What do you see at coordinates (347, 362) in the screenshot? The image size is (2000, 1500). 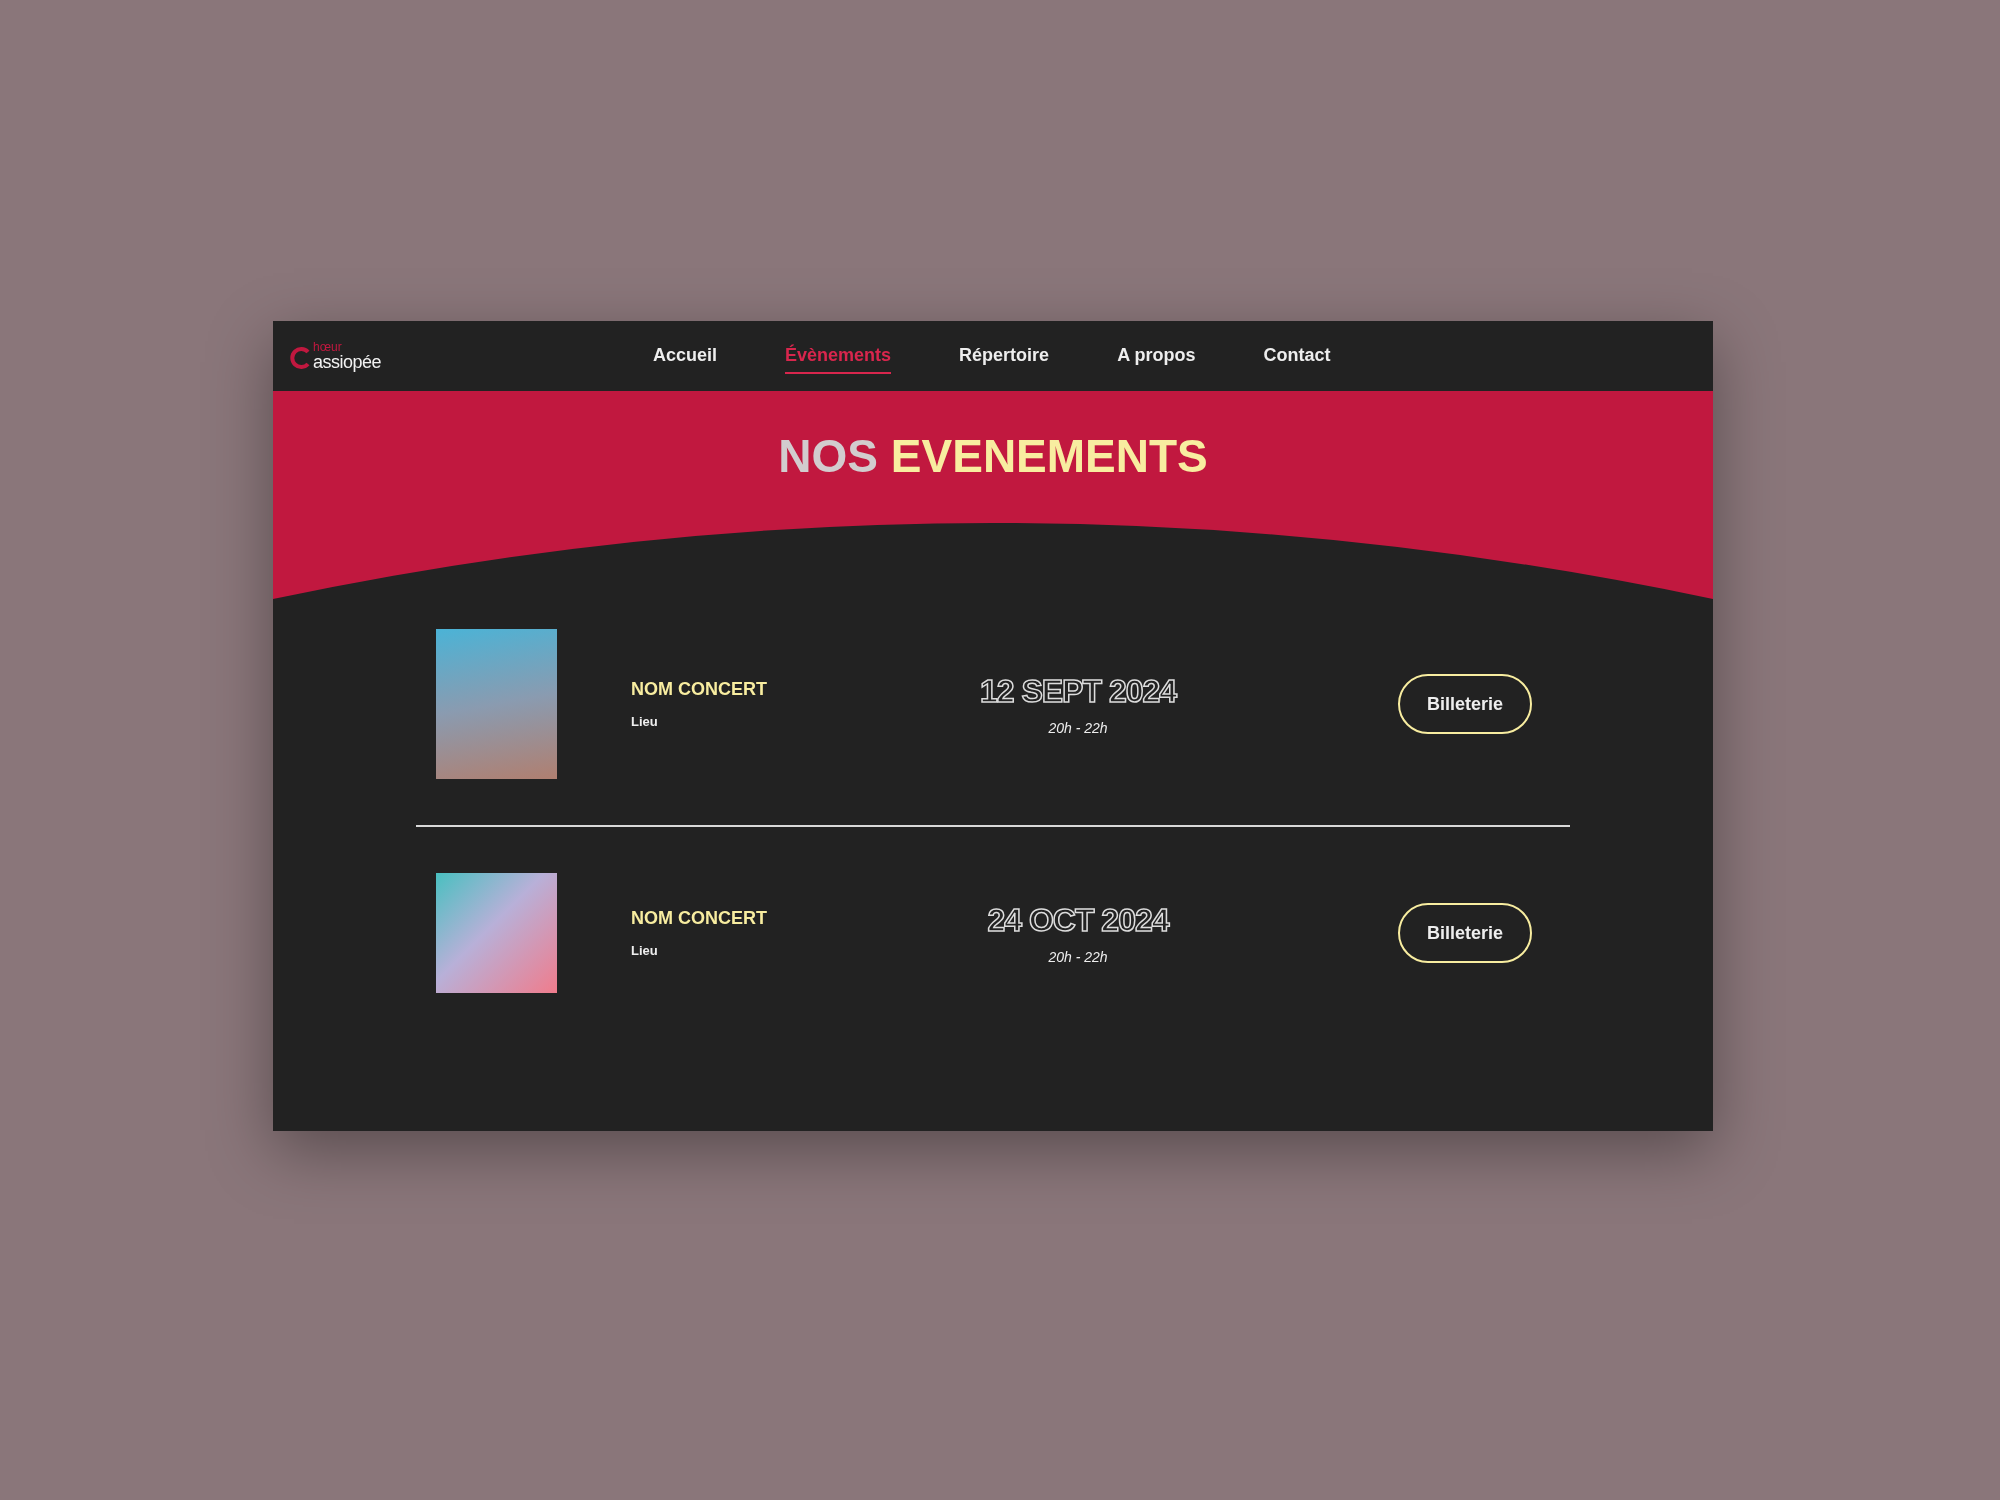 I see `logo-text: assiopée` at bounding box center [347, 362].